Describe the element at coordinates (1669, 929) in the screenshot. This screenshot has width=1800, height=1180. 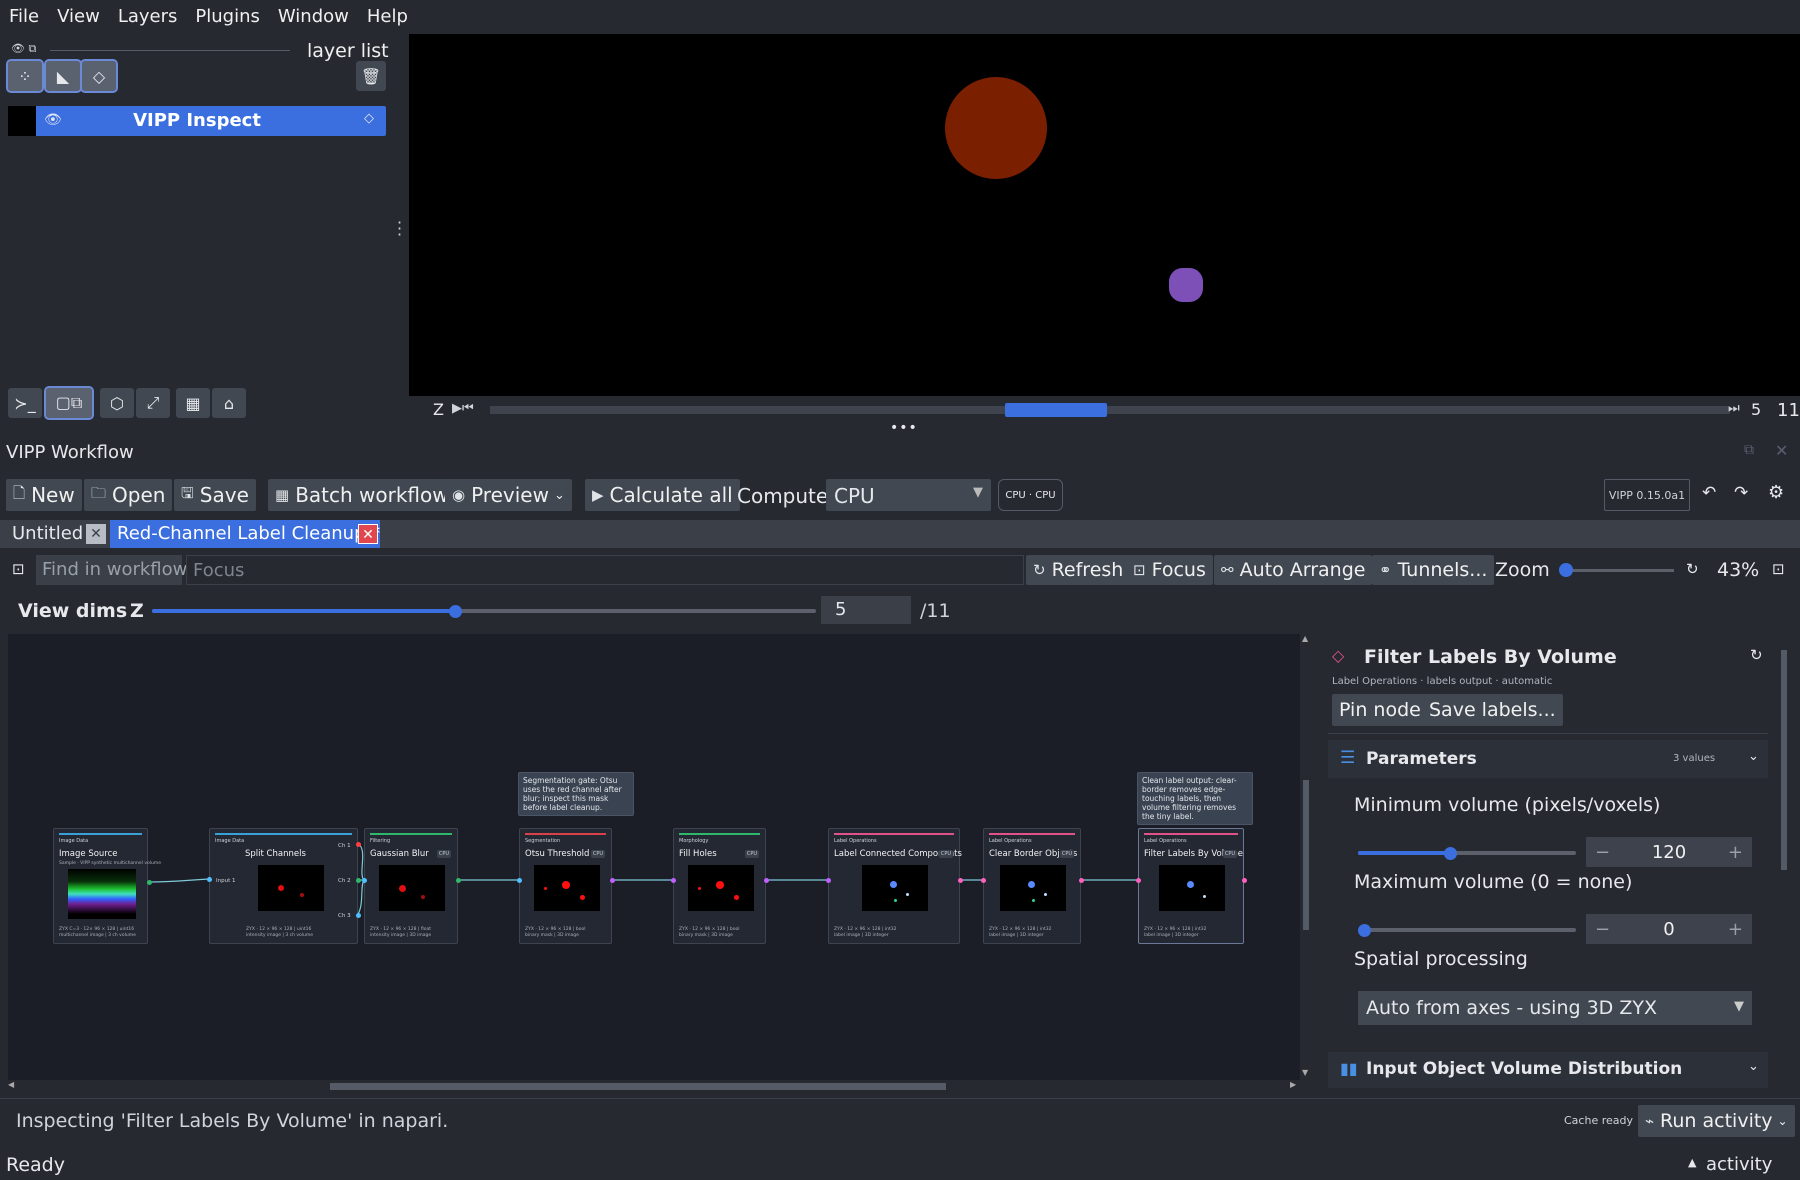
I see `max-volume-spinbox: − 0 +` at that location.